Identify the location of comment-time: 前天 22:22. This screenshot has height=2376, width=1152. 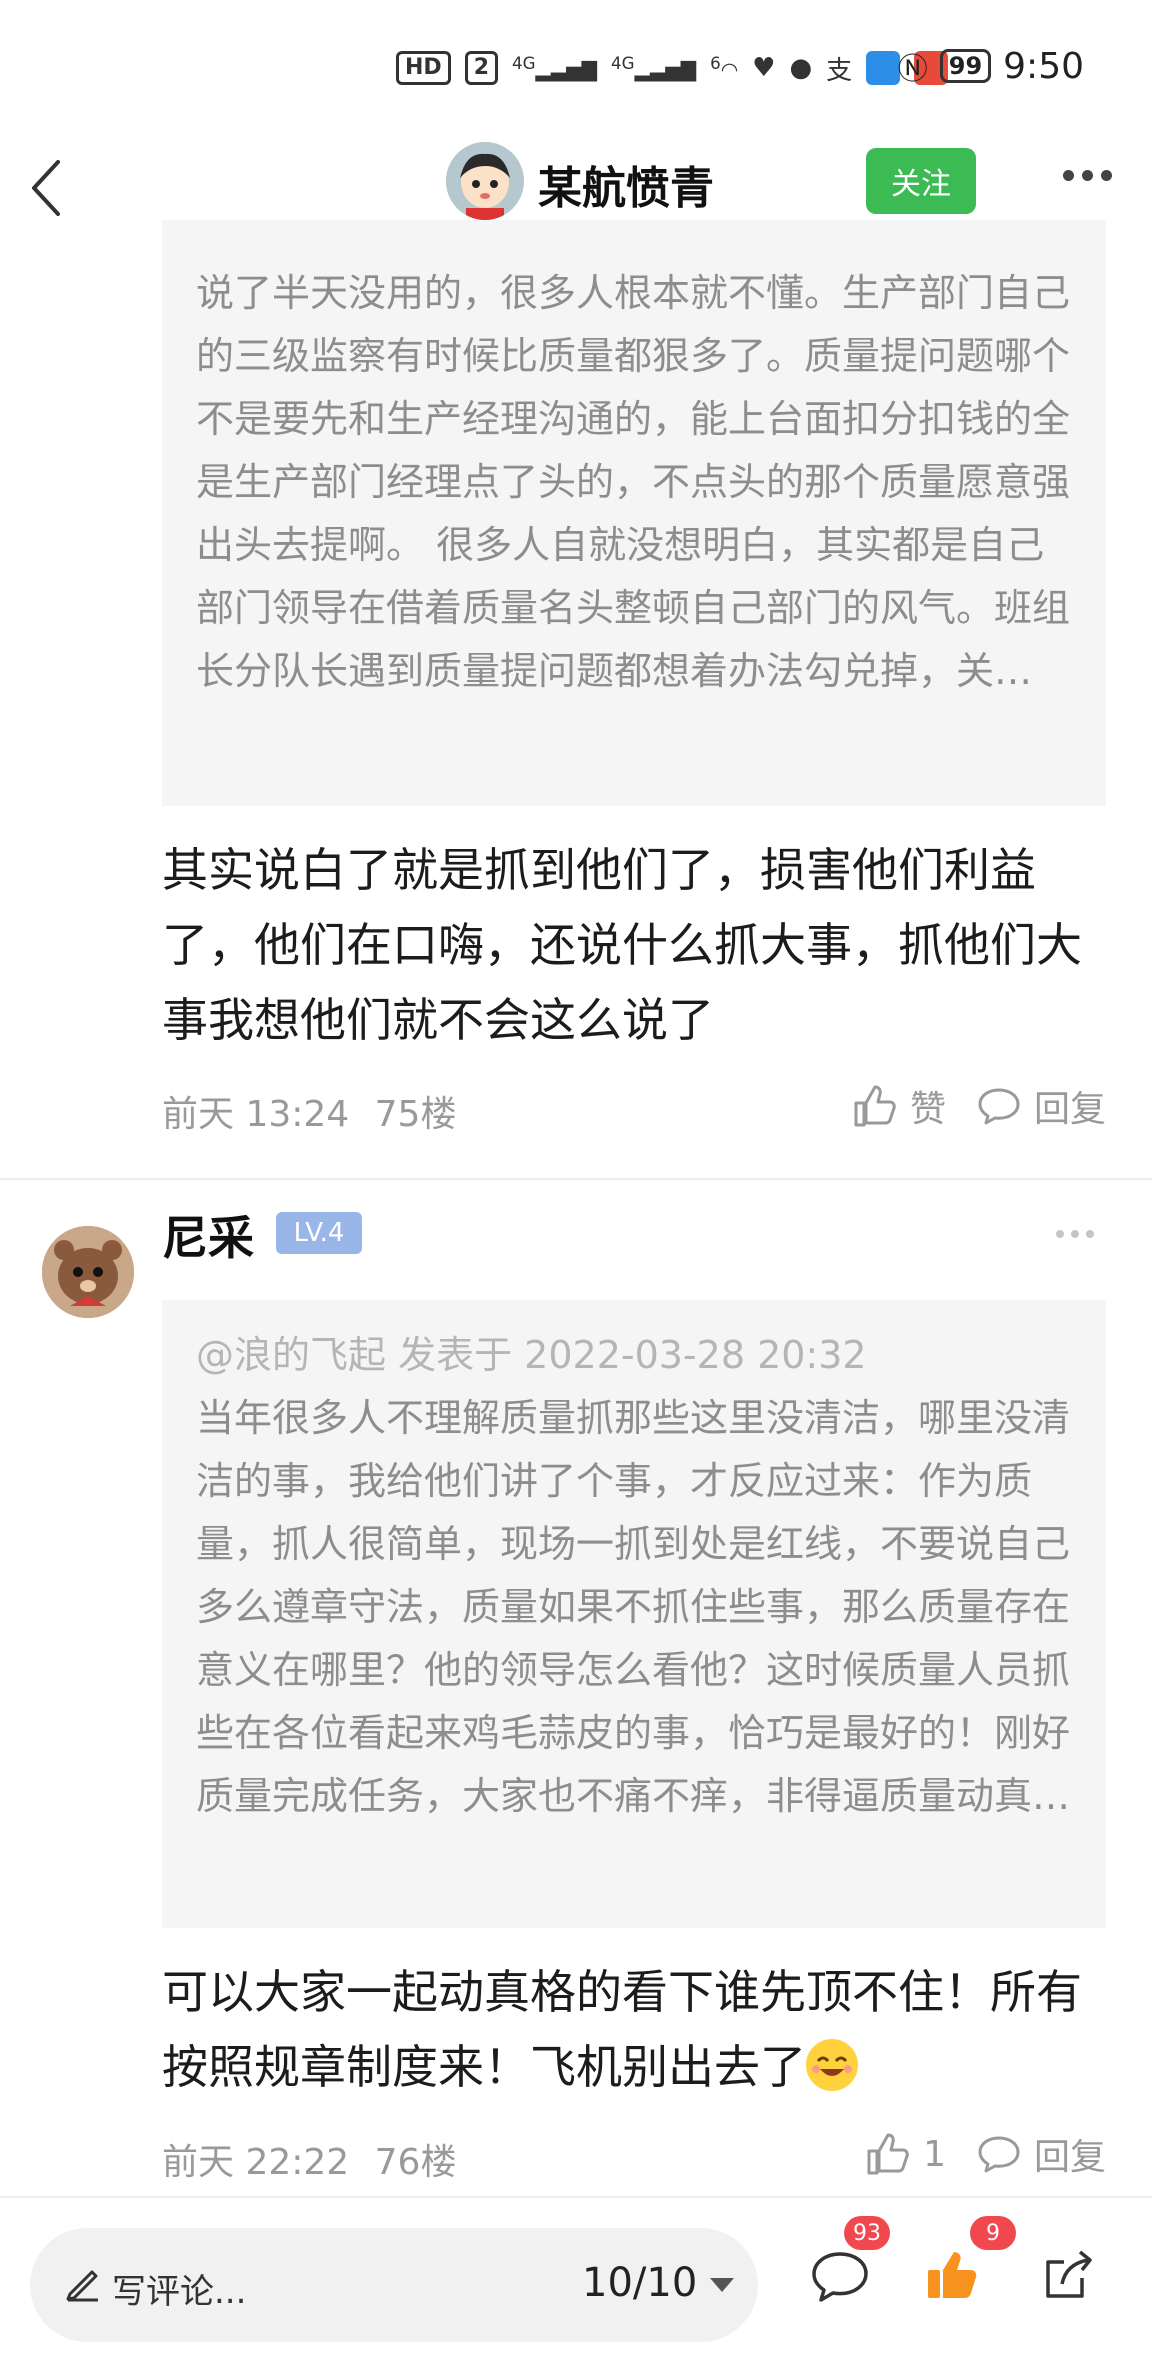
(256, 2162).